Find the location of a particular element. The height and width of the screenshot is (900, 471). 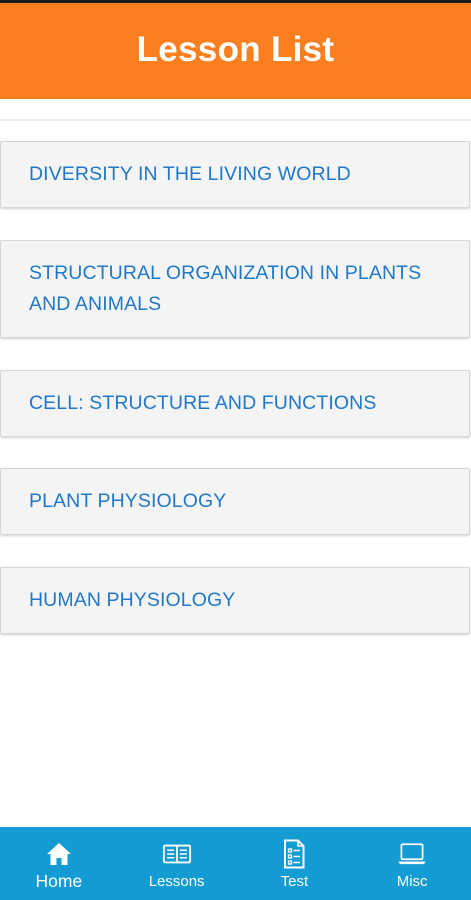

laptop-icon is located at coordinates (412, 854).